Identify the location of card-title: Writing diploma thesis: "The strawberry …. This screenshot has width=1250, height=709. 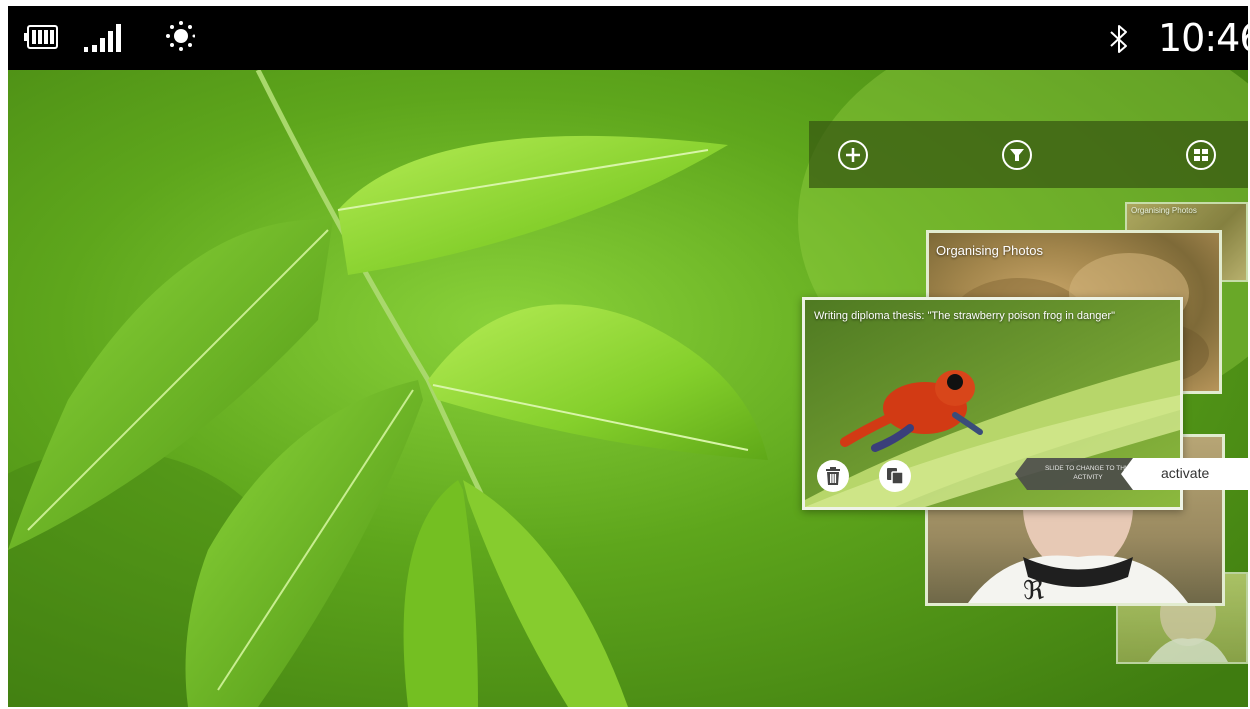
(965, 316).